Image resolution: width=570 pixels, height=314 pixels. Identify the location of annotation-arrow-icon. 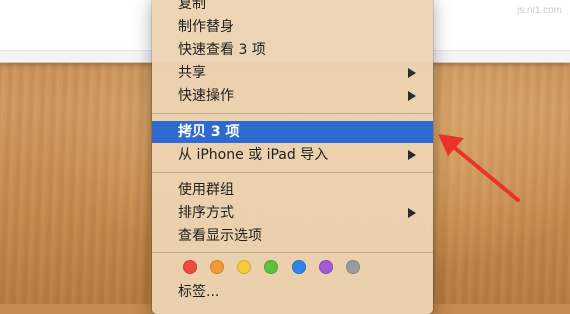
(479, 168).